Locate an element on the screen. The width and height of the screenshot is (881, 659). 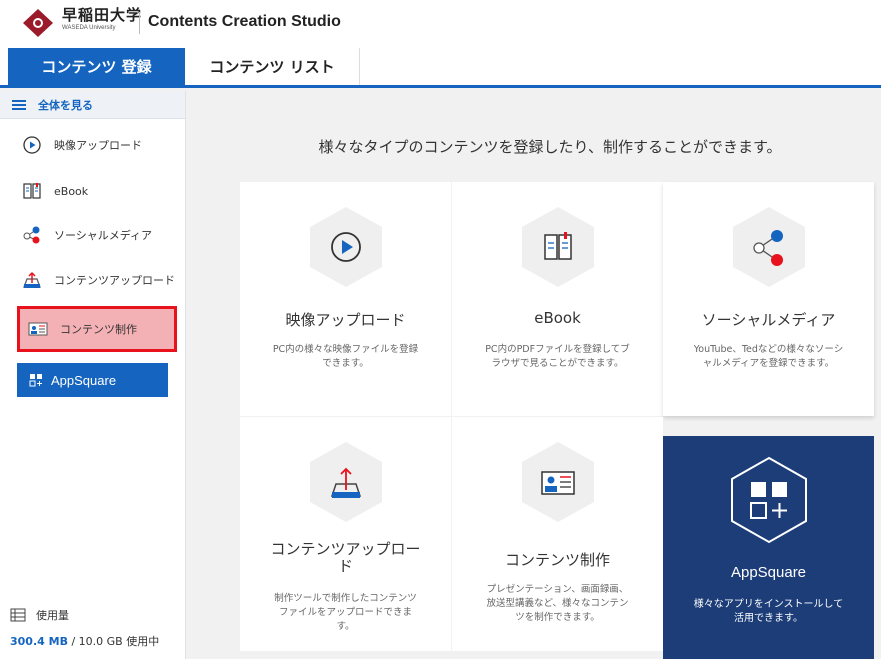
card-description: YouTube、Tedなどの様々なソーシャルメディアを登録できます。 is located at coordinates (768, 356).